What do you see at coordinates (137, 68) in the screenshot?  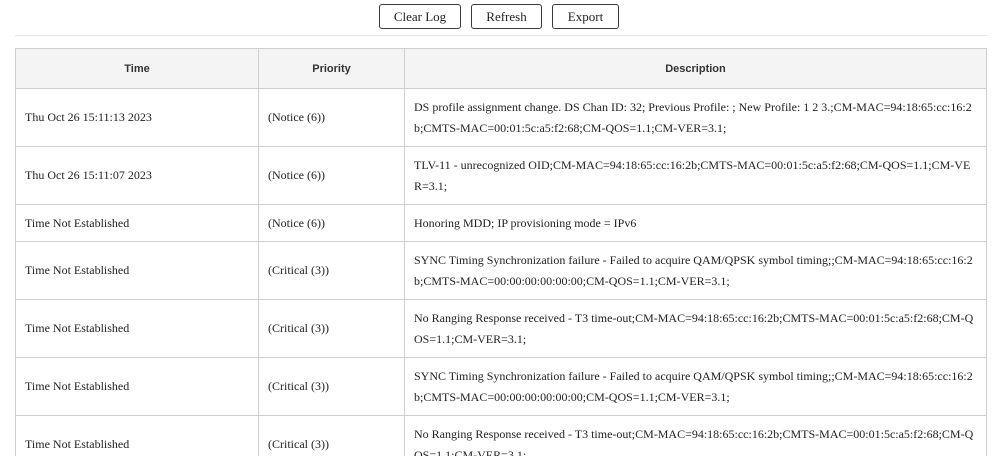 I see `header-time: Time` at bounding box center [137, 68].